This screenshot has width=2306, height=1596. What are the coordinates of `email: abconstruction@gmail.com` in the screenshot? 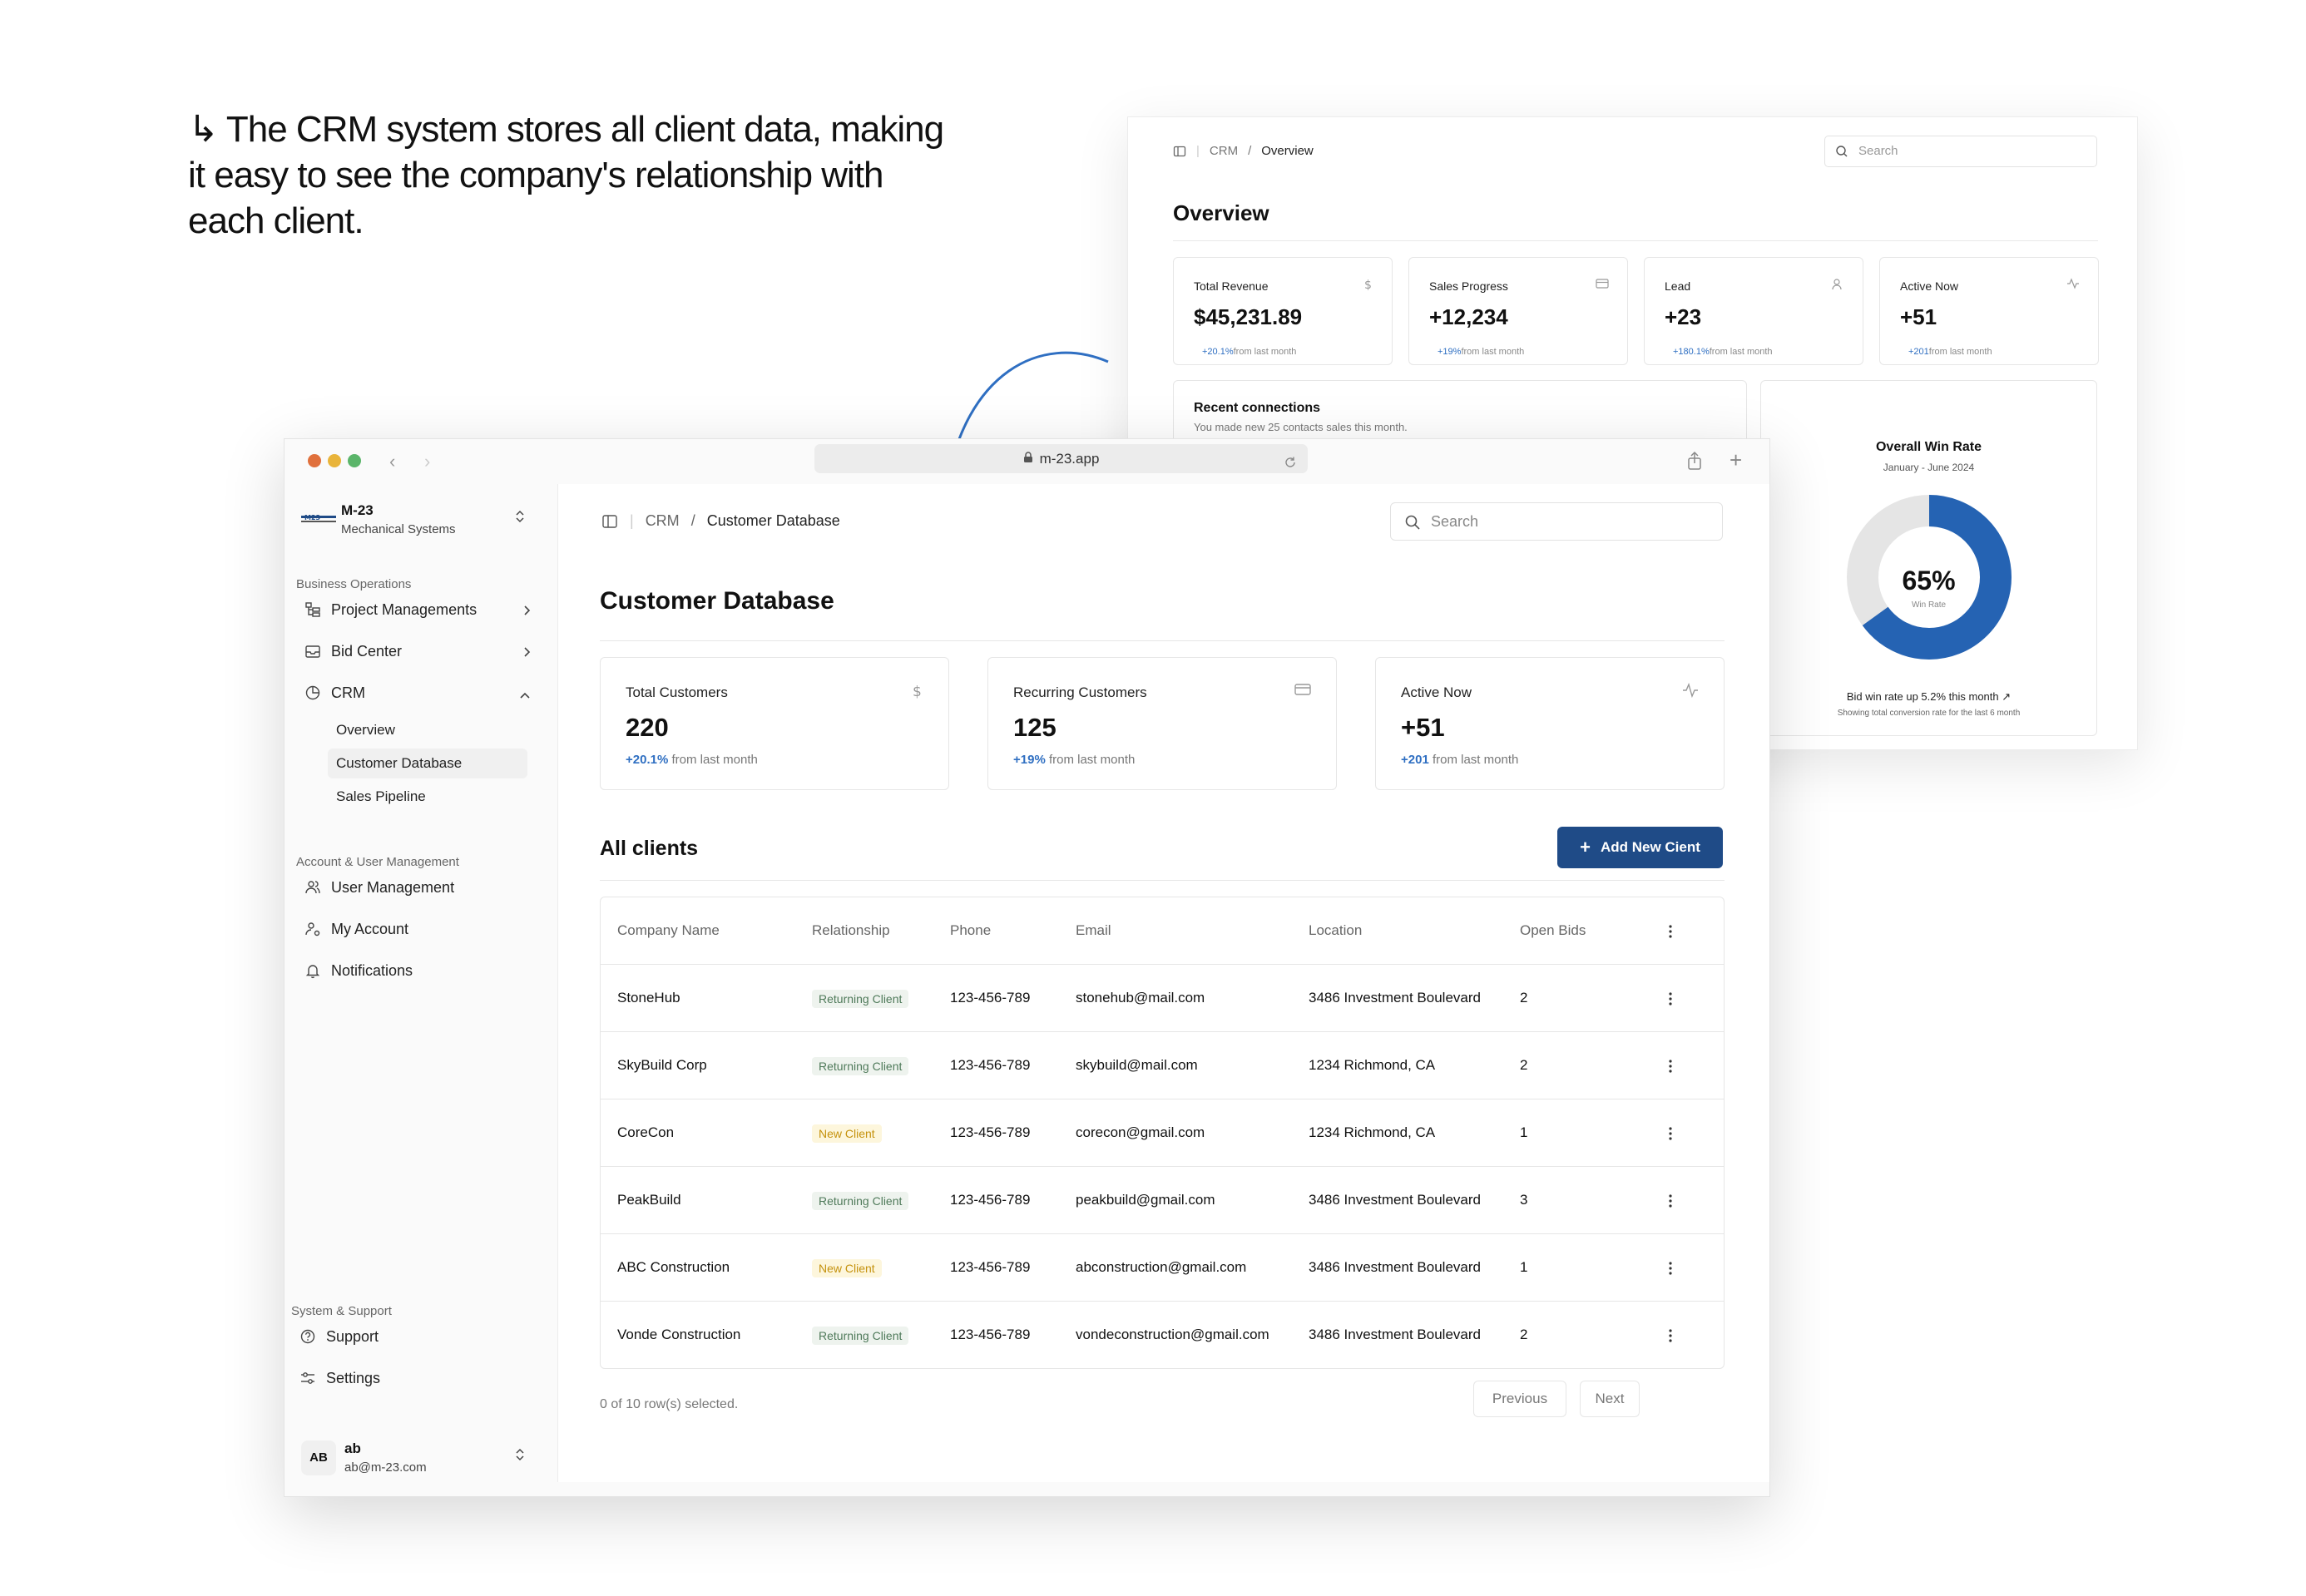 It's located at (1161, 1267).